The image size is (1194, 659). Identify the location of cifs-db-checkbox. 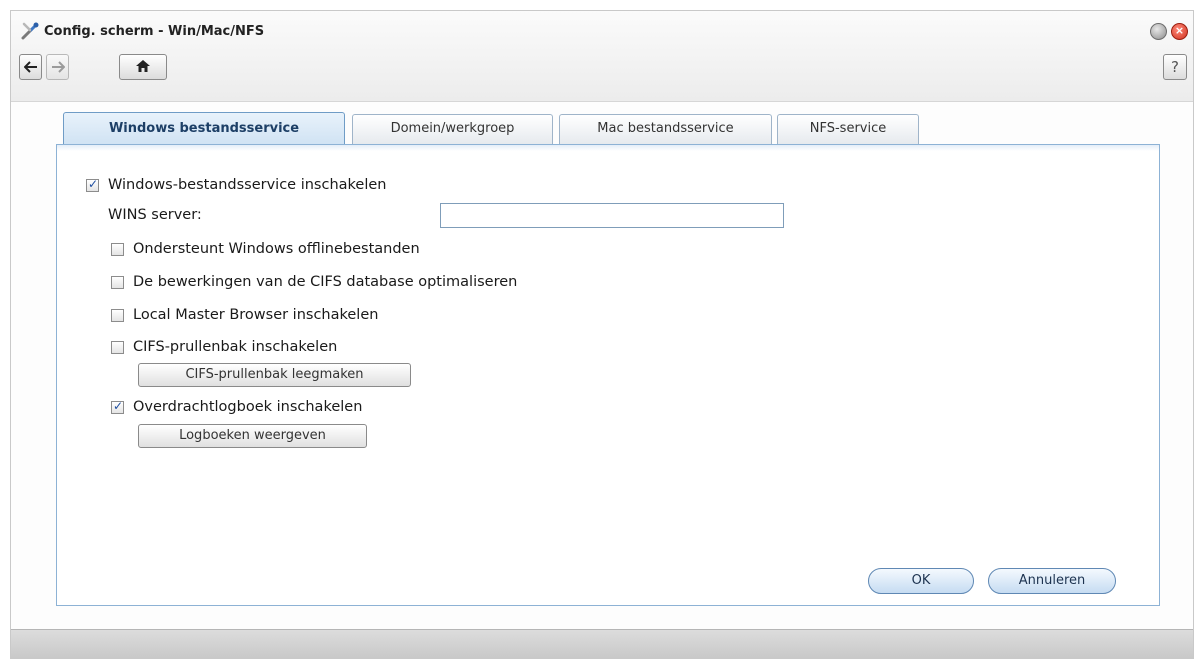
(117, 282).